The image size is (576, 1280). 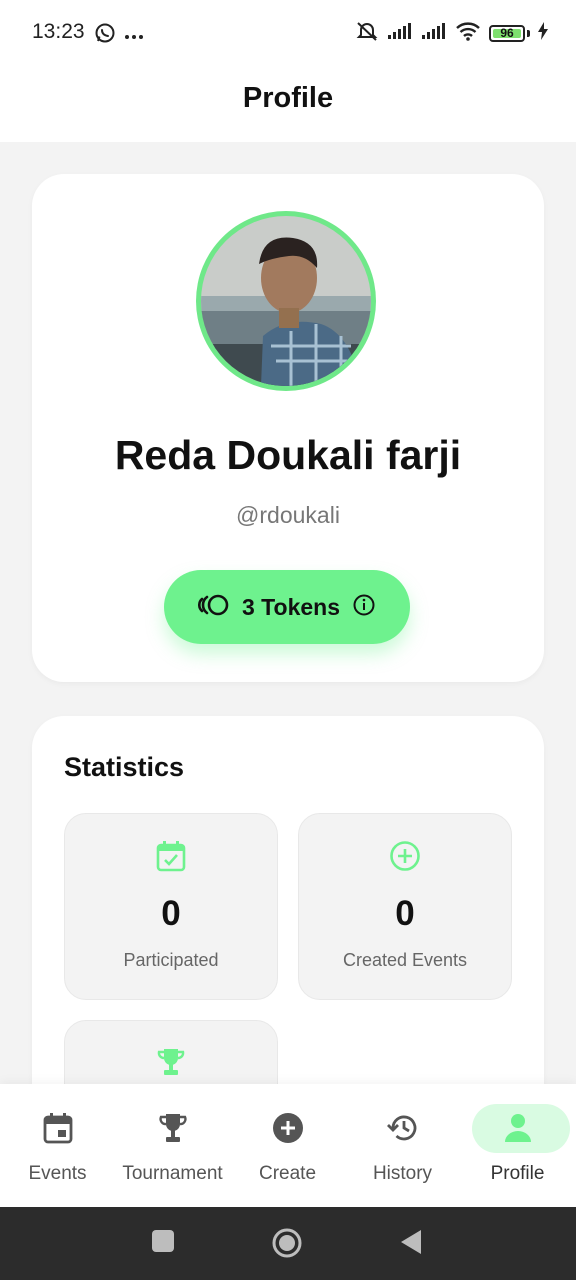 I want to click on avatar-ring, so click(x=286, y=301).